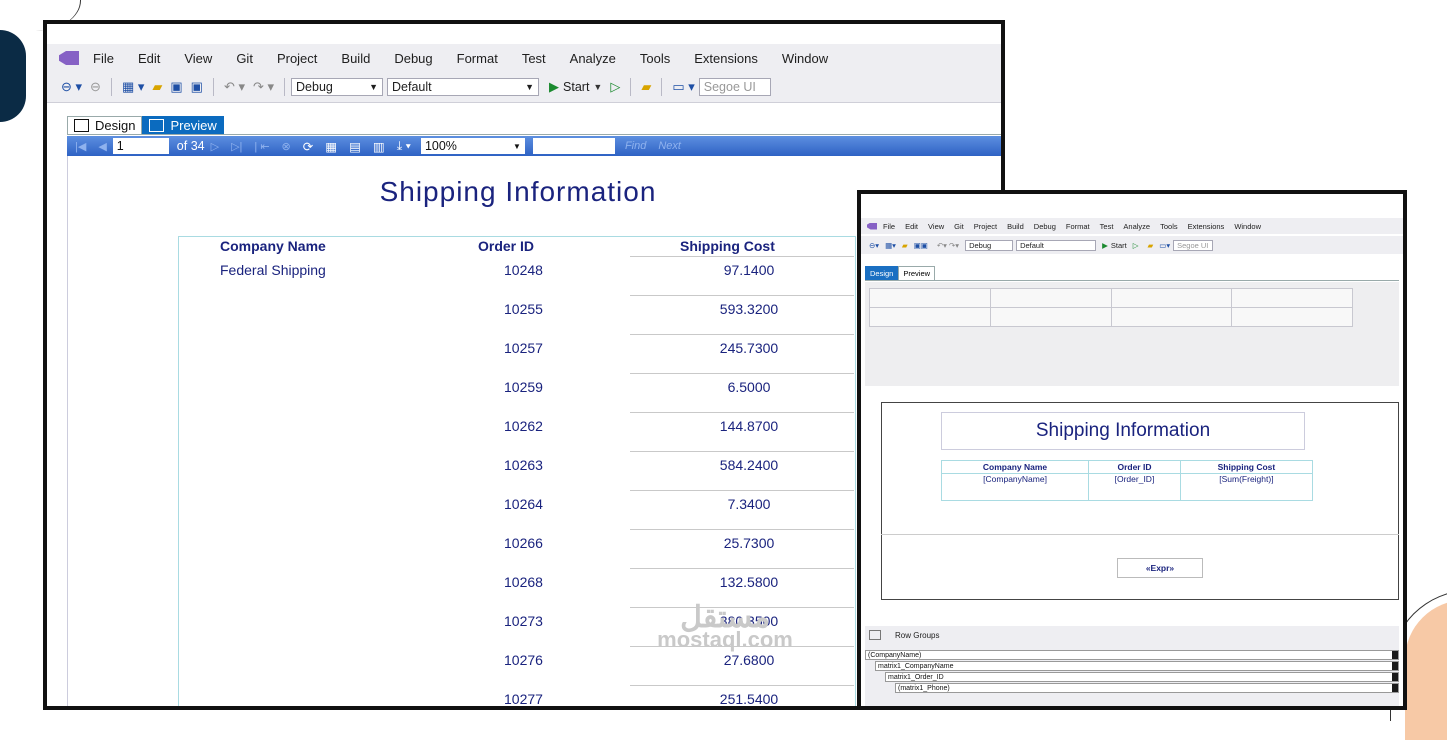 This screenshot has height=740, width=1447. I want to click on shipping-cost-cell: 584.2400, so click(749, 465).